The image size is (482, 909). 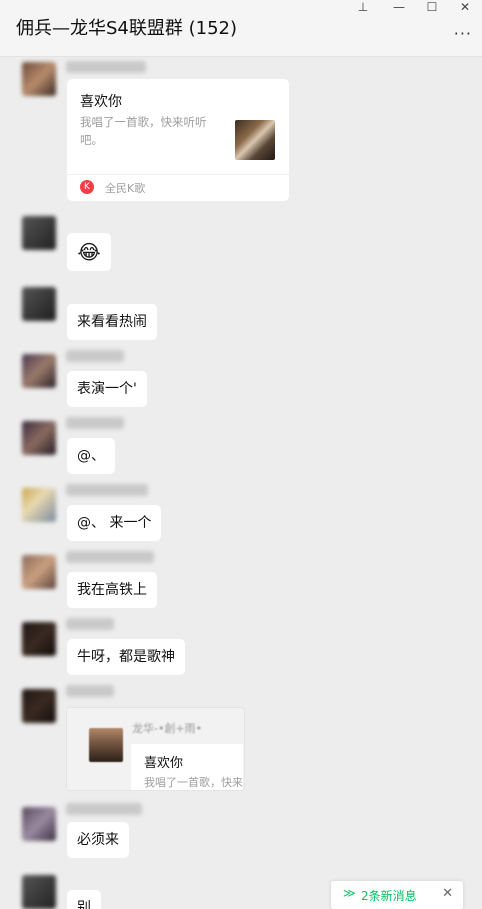 I want to click on close-button: ✕, so click(x=465, y=7).